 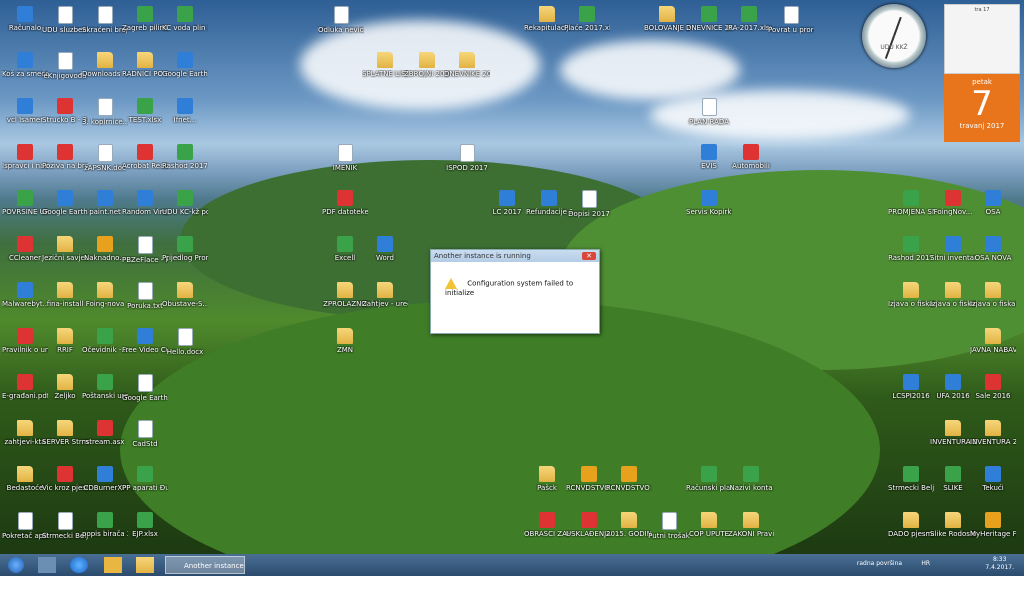 What do you see at coordinates (925, 563) in the screenshot?
I see `language-indicator: HR` at bounding box center [925, 563].